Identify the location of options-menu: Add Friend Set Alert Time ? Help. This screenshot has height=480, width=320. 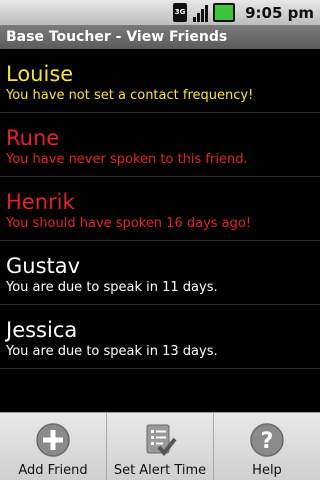
(160, 446).